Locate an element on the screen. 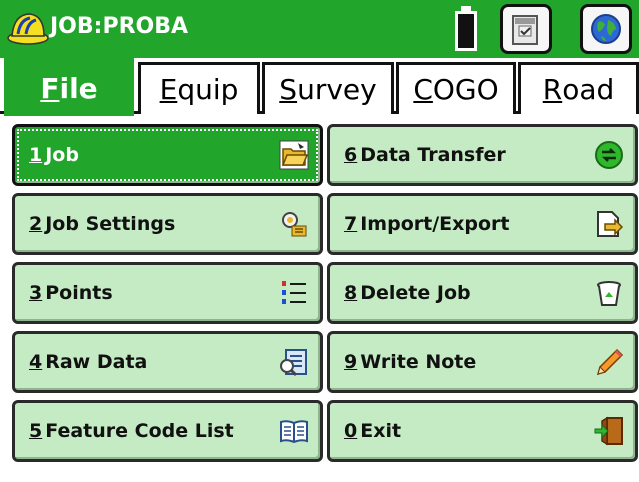  settings-icon is located at coordinates (294, 224).